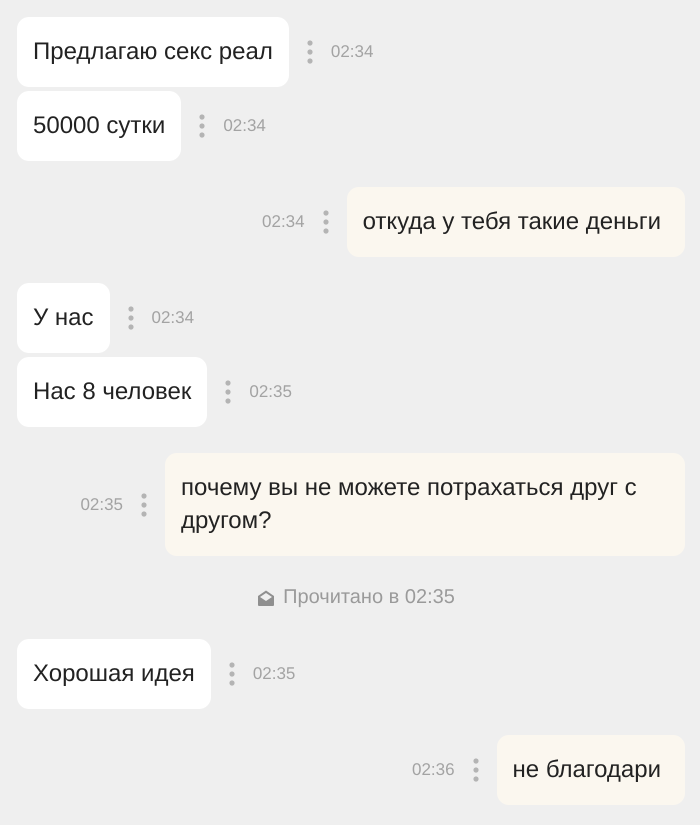 The height and width of the screenshot is (825, 700). What do you see at coordinates (515, 222) in the screenshot?
I see `message-bubble: откуда у тебя такие деньги` at bounding box center [515, 222].